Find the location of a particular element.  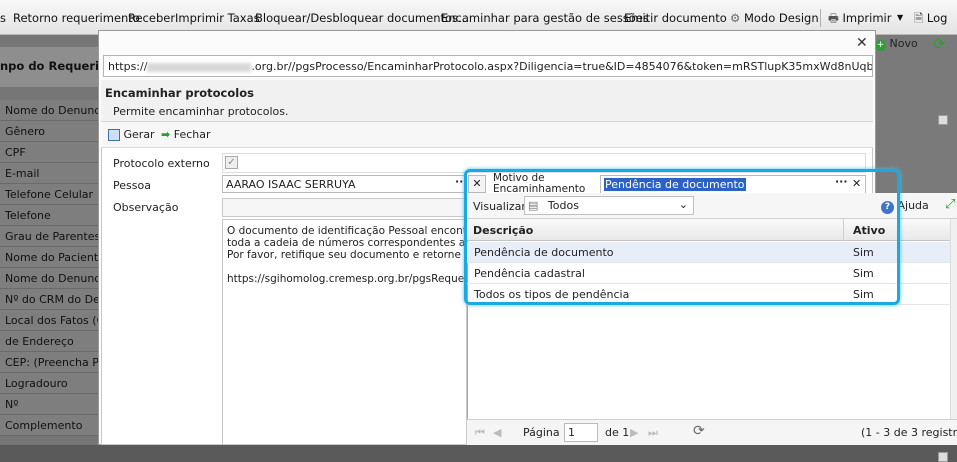

gerar-button: Gerar is located at coordinates (131, 134).